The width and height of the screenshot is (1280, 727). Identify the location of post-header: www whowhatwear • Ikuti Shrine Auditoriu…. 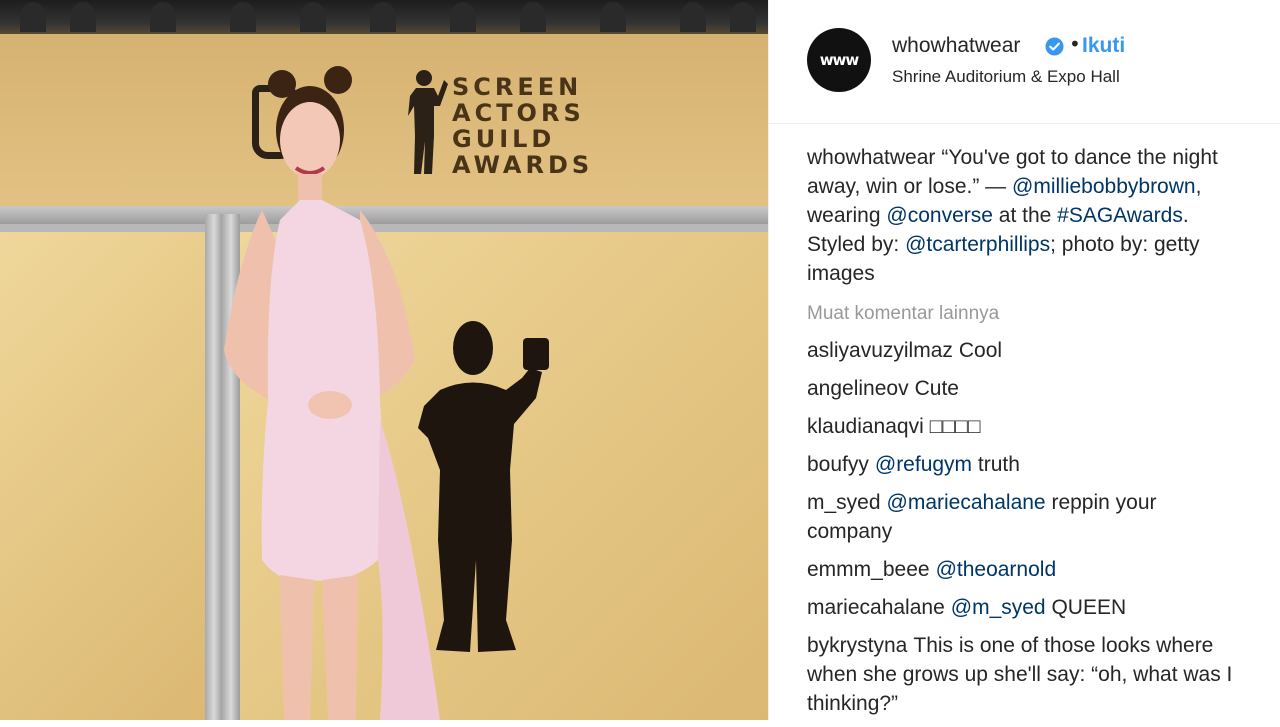
(1024, 62).